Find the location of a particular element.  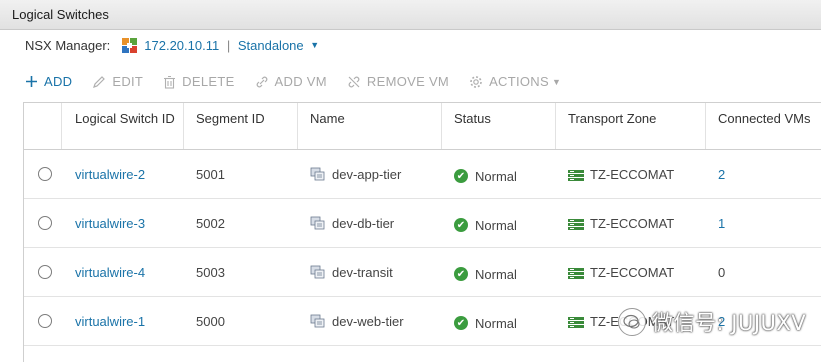

wechat-icon is located at coordinates (632, 322).